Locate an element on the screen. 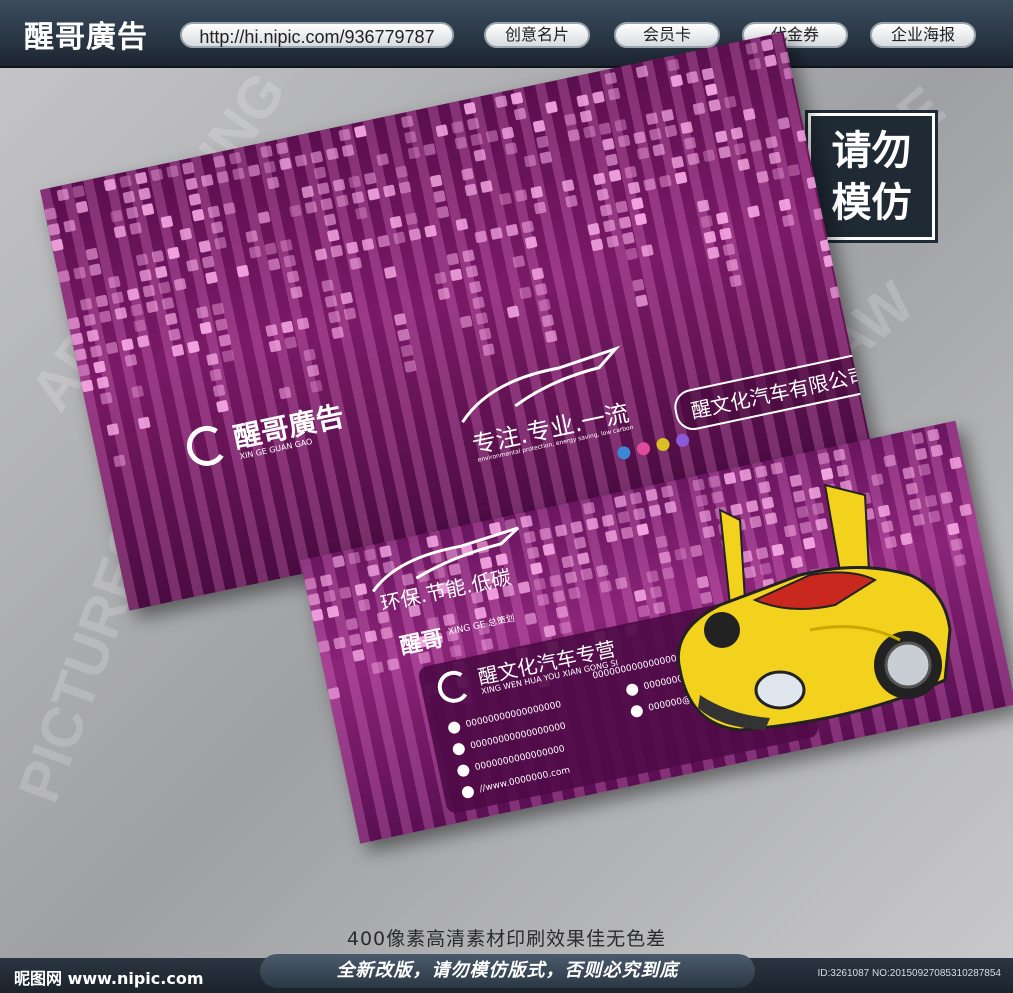  nipic-logo: 昵图网 www.nipic.com is located at coordinates (109, 977).